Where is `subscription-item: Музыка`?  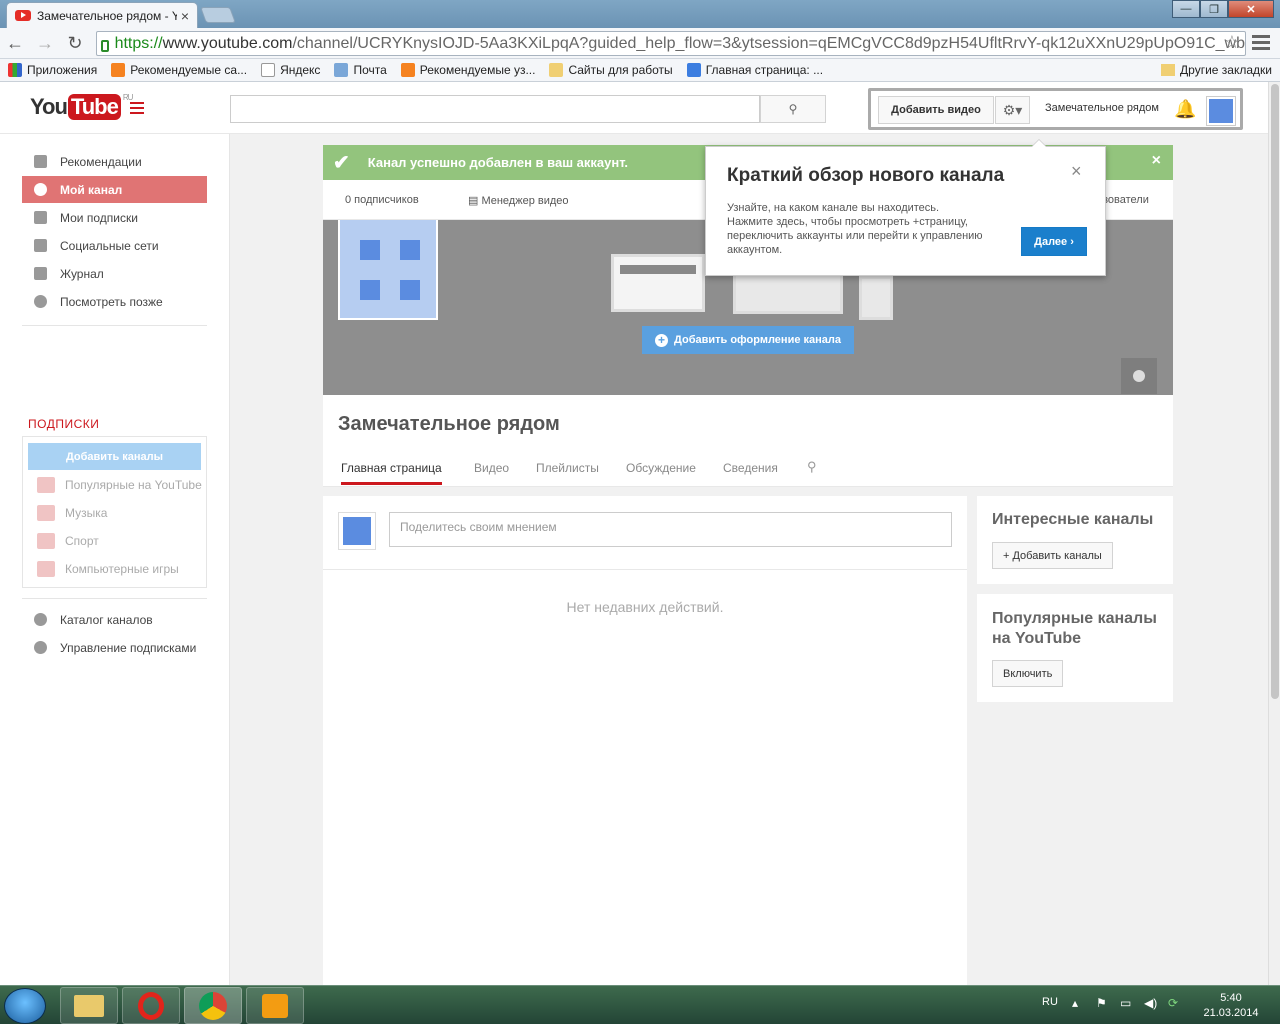 subscription-item: Музыка is located at coordinates (119, 513).